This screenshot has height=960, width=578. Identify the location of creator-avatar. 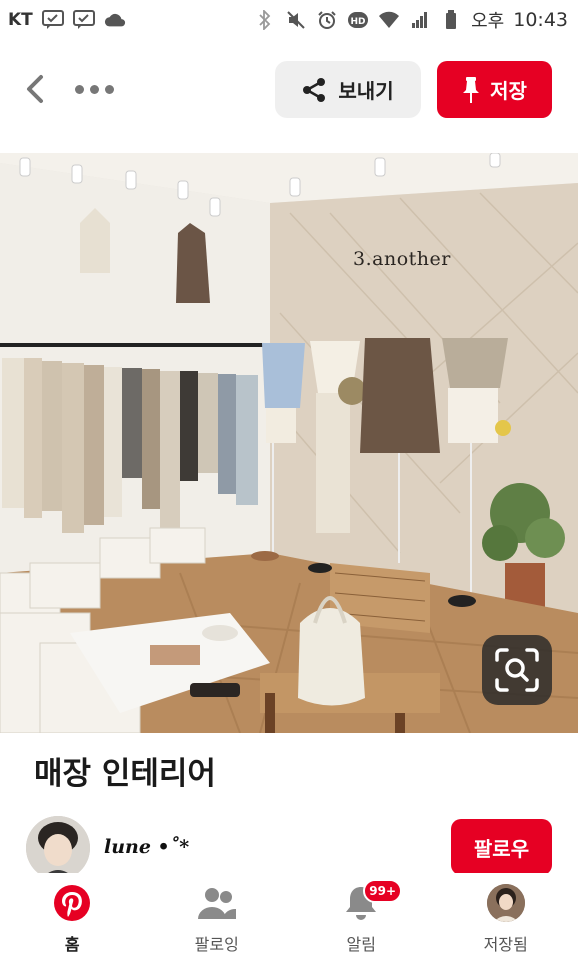
(58, 848).